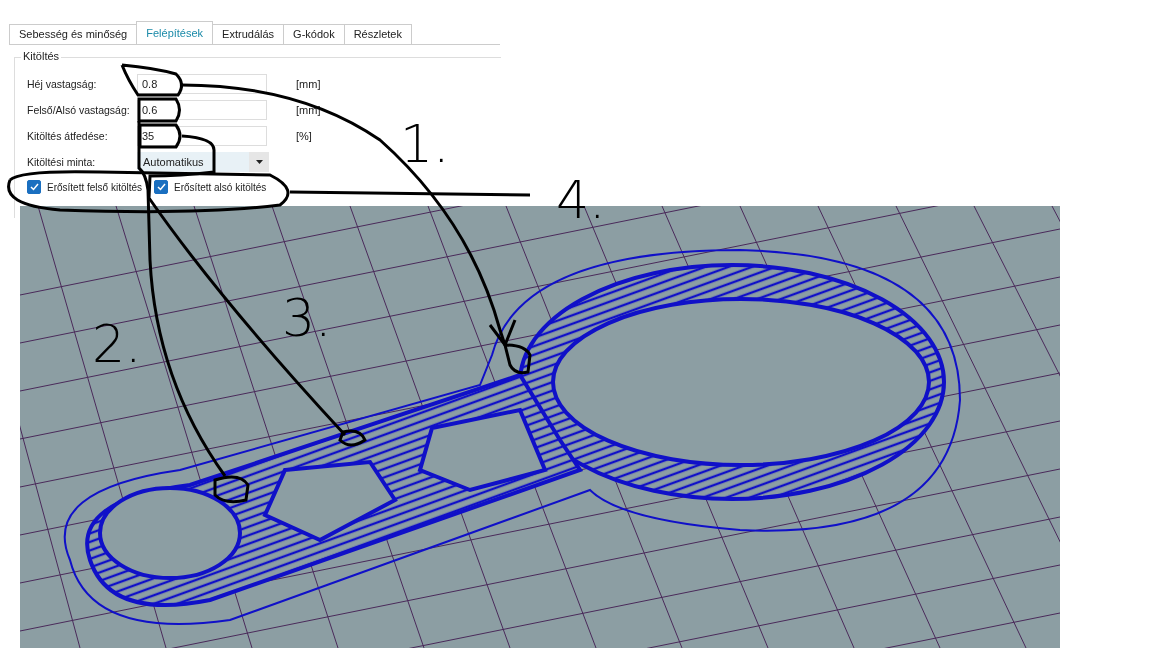 This screenshot has width=1152, height=648. What do you see at coordinates (68, 136) in the screenshot?
I see `field-label: Kitöltés átfedése:` at bounding box center [68, 136].